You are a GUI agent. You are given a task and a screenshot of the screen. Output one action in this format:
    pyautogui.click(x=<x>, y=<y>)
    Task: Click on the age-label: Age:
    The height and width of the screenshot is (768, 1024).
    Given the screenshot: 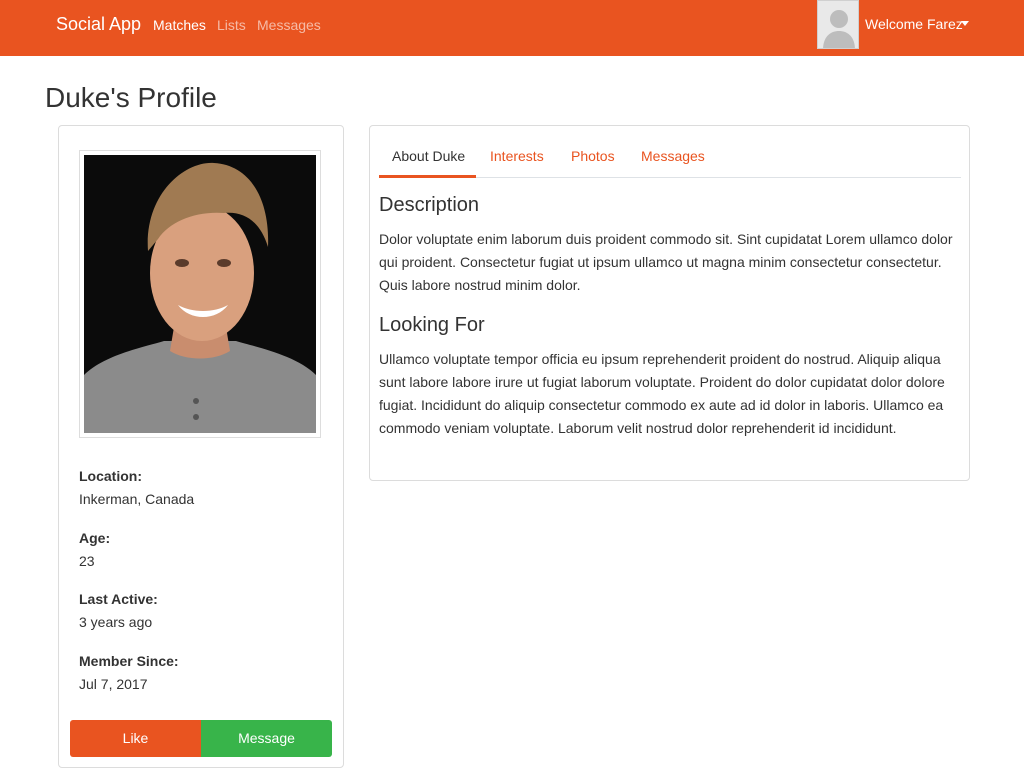 What is the action you would take?
    pyautogui.click(x=95, y=538)
    